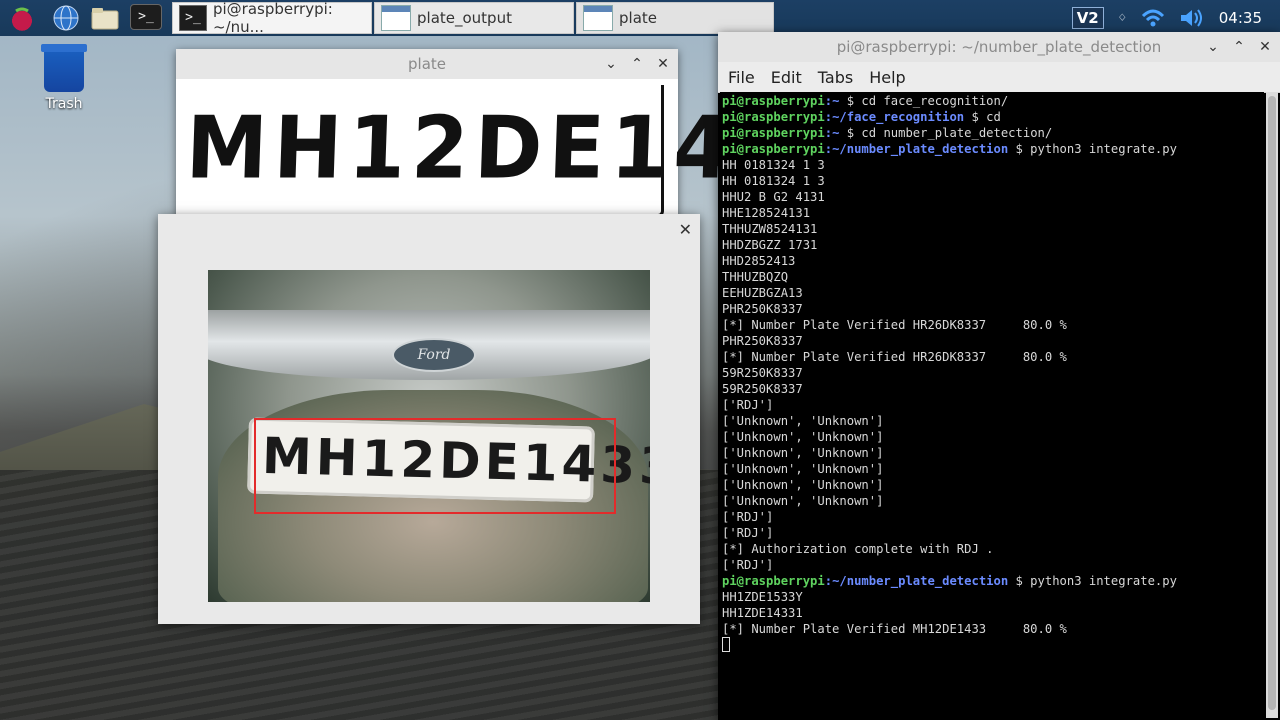  I want to click on prompt-path: :~/face_recognition, so click(894, 117).